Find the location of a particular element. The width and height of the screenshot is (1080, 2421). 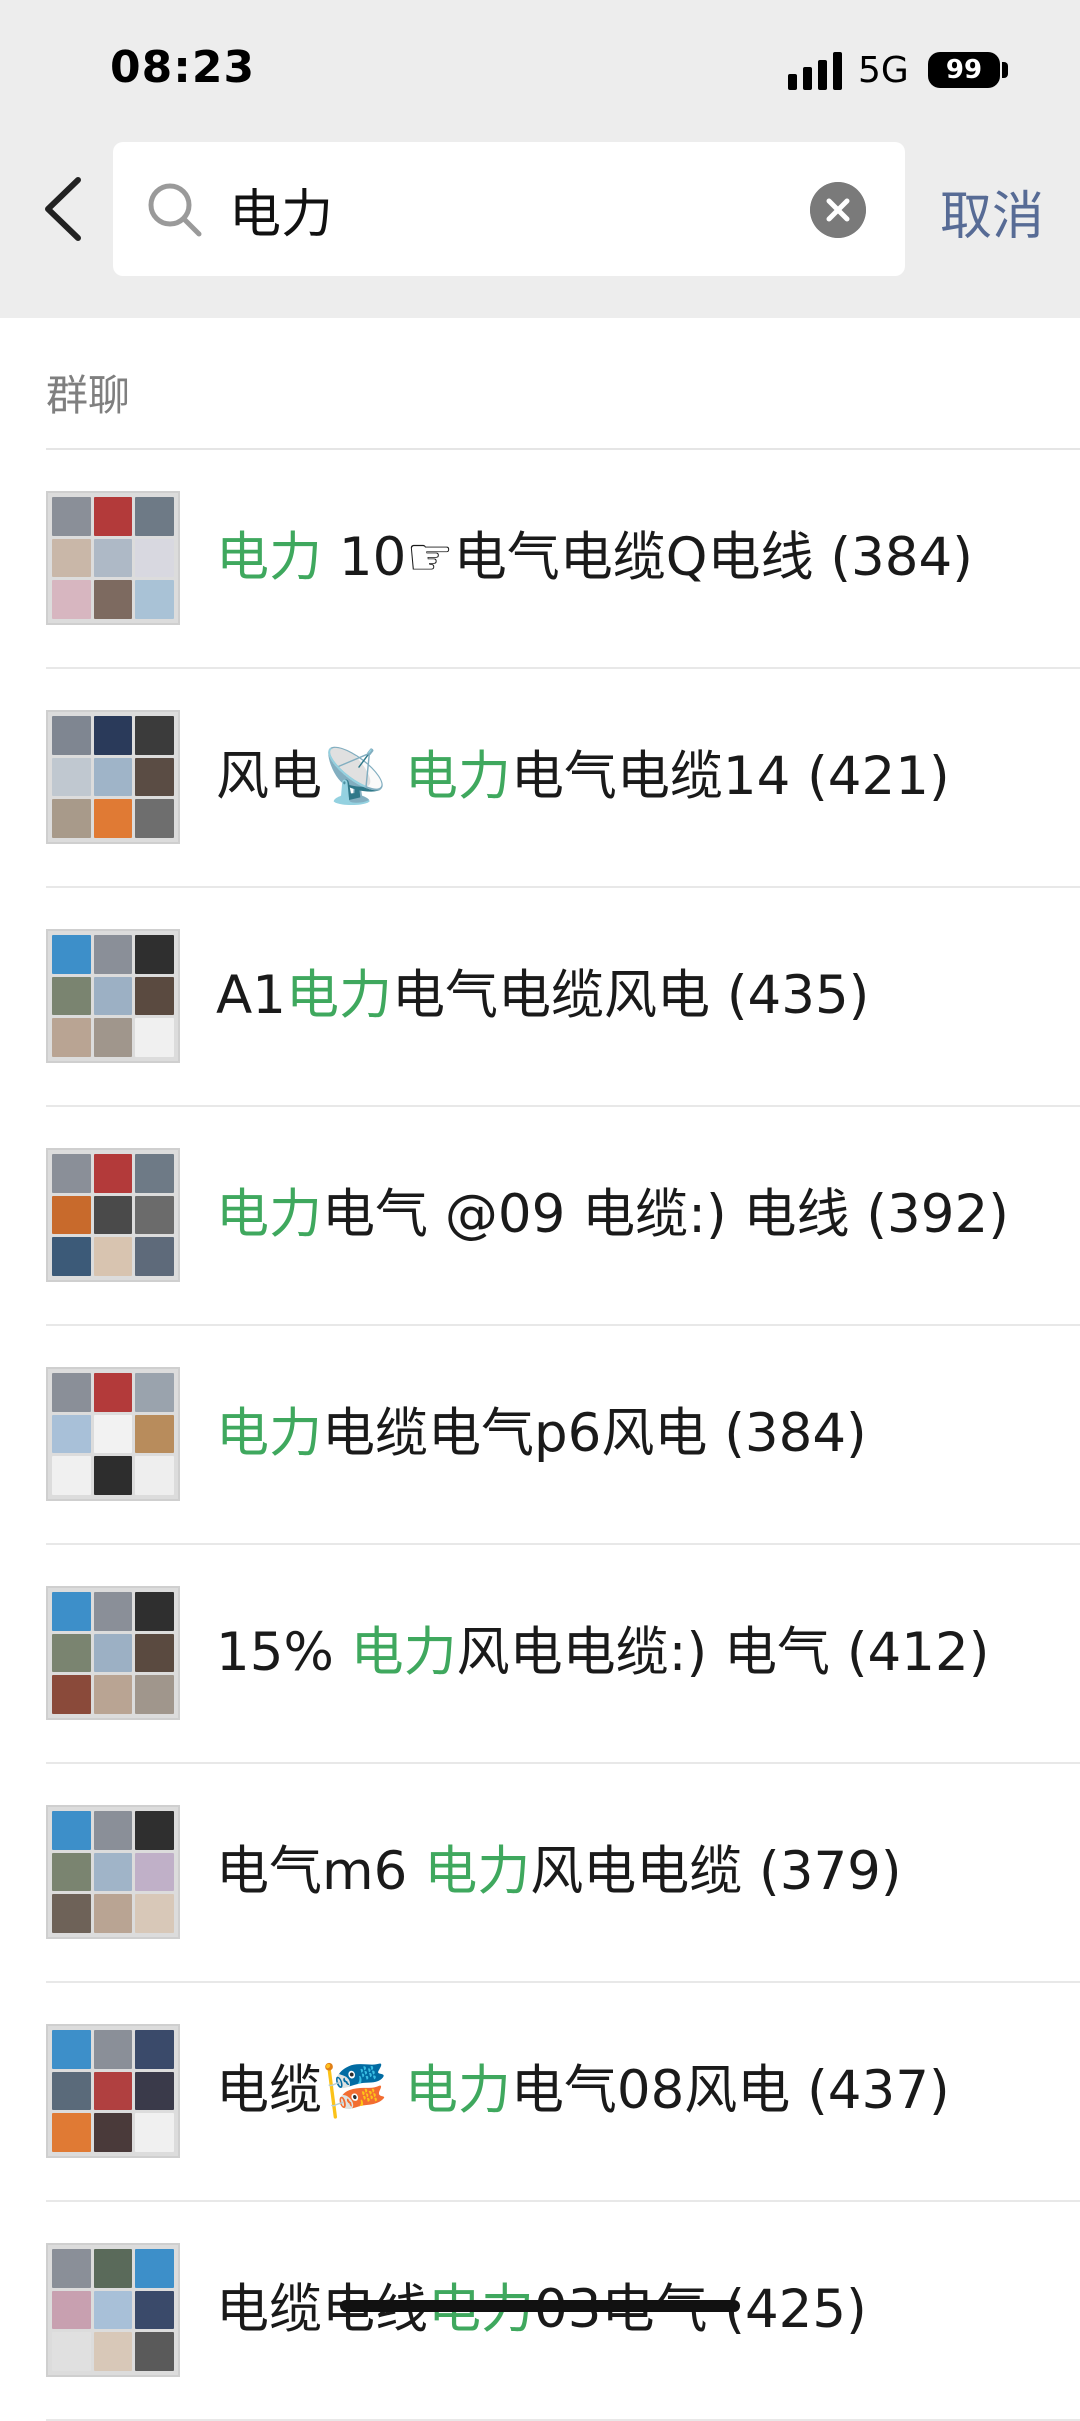

search-header: 08:23 5G 99 取消 is located at coordinates (540, 159).